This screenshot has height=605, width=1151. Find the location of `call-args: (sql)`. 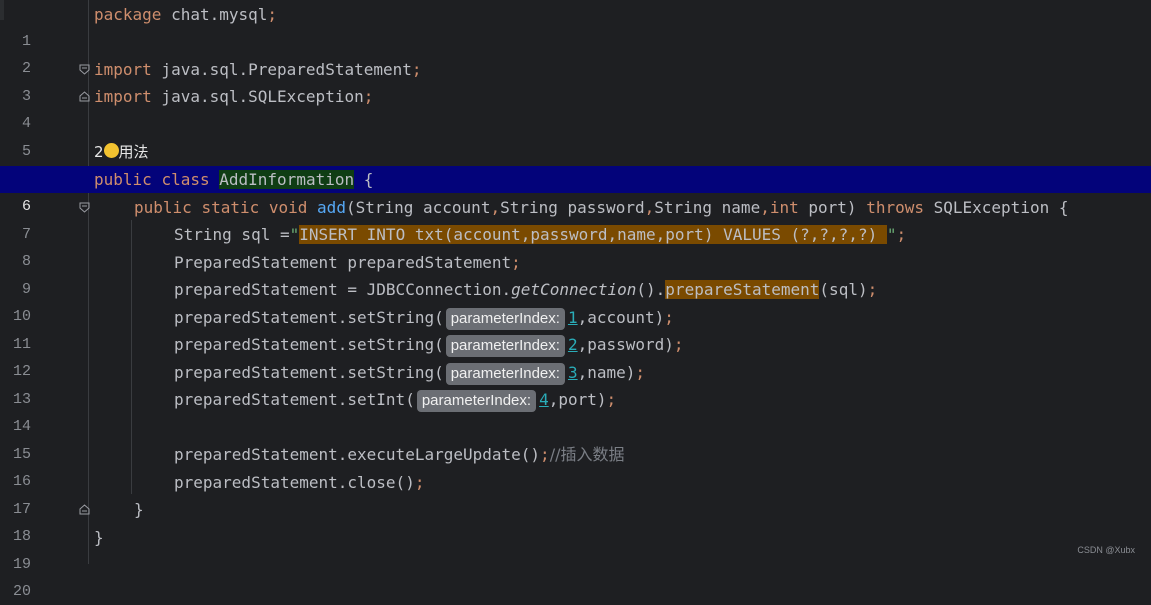

call-args: (sql) is located at coordinates (843, 289).